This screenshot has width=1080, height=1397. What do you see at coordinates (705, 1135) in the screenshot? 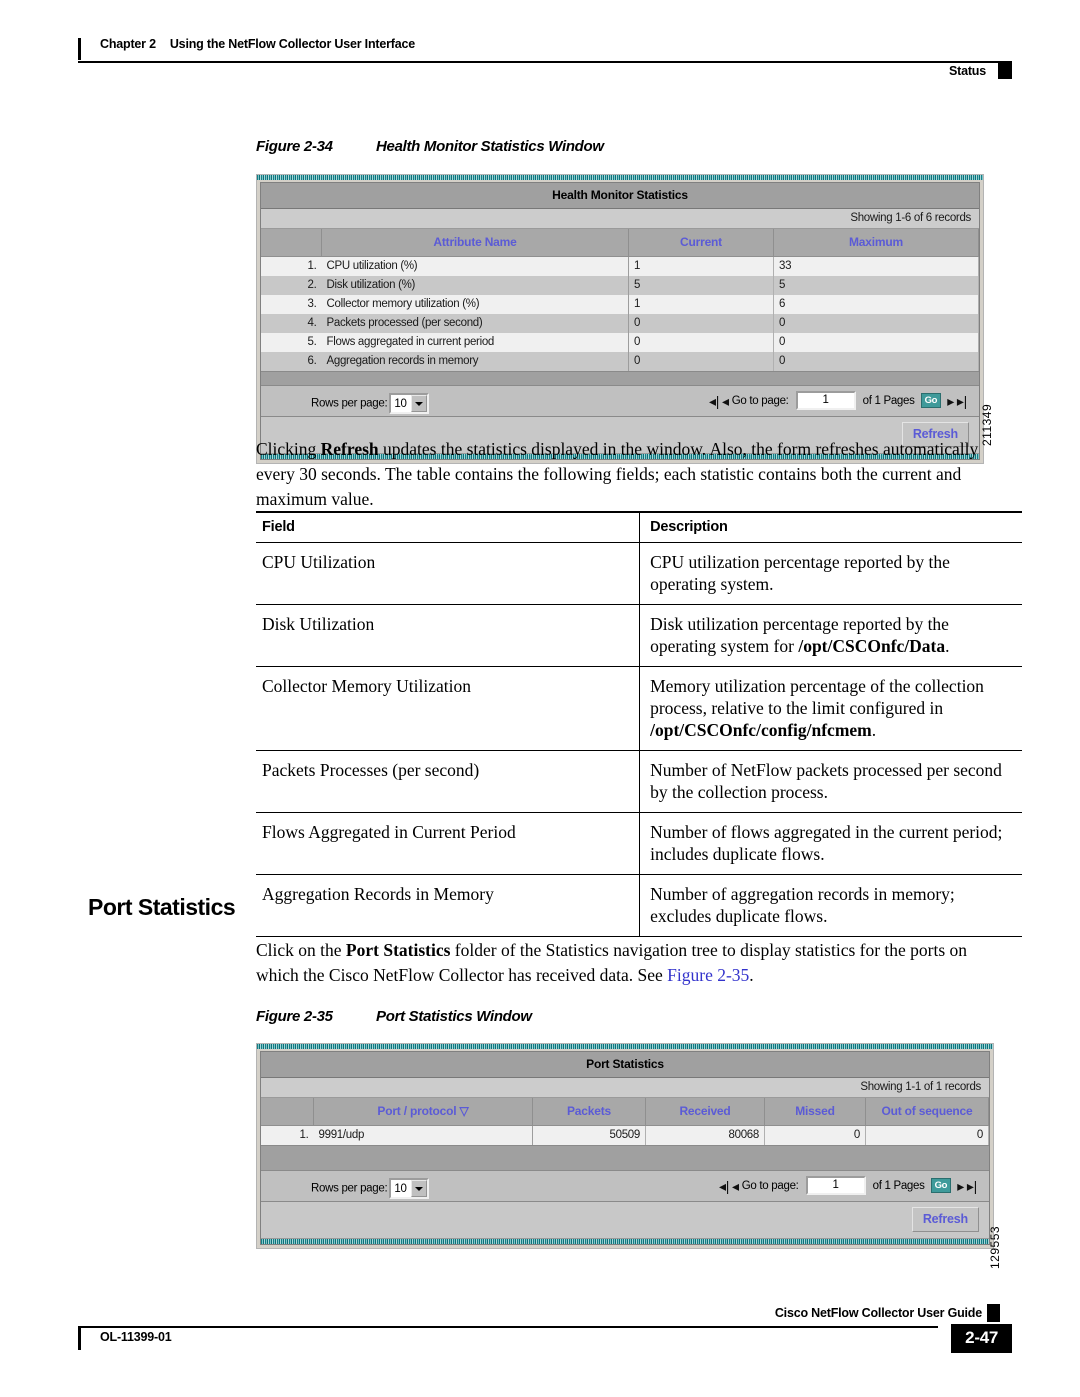
I see `row-received: 80068` at bounding box center [705, 1135].